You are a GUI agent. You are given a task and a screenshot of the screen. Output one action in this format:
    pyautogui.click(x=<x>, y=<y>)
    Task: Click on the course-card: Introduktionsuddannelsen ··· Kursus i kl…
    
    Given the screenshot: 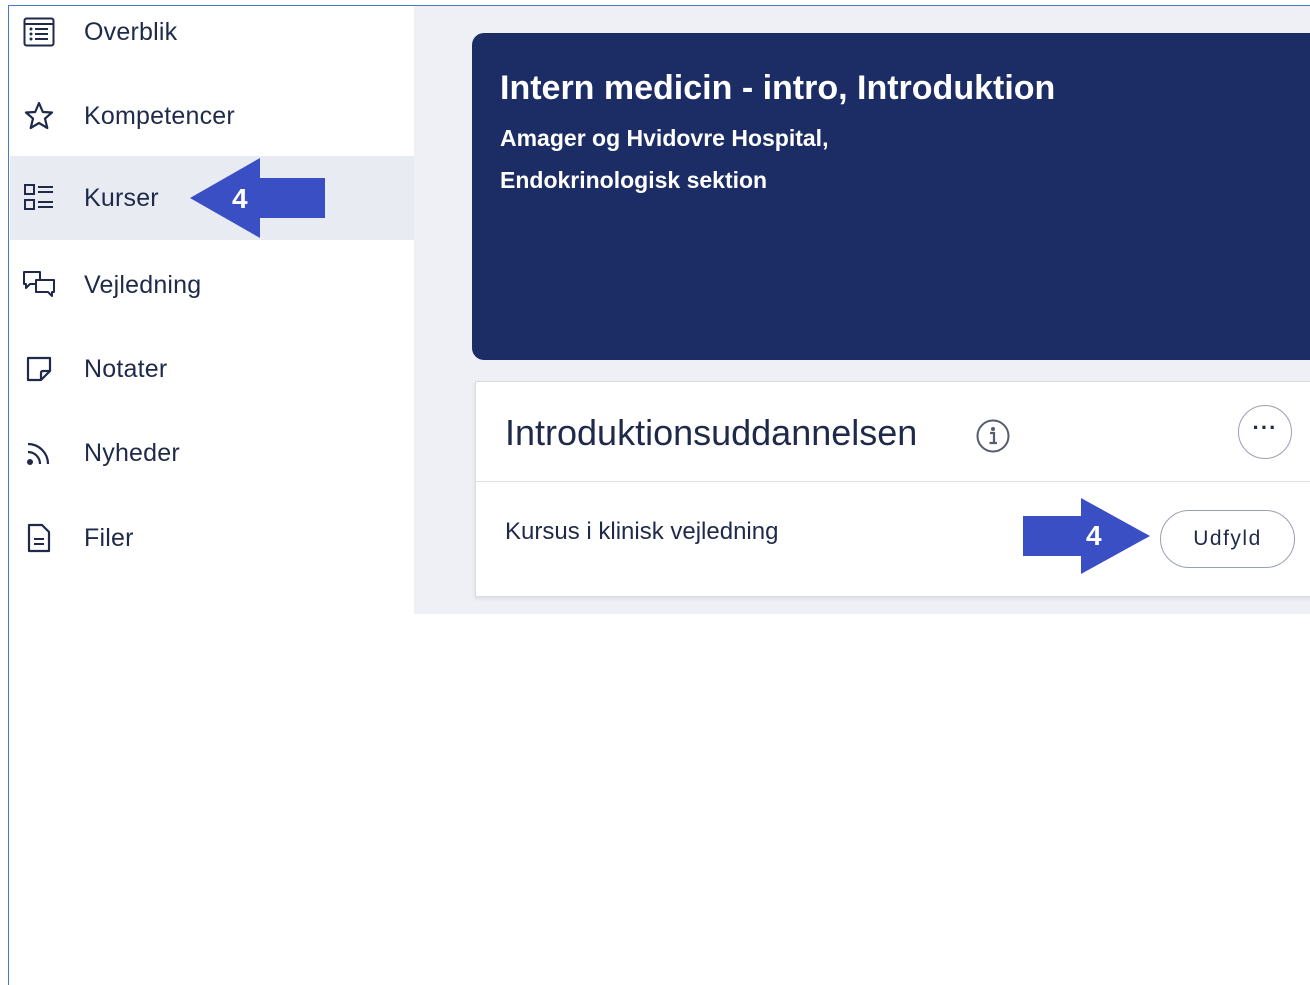 What is the action you would take?
    pyautogui.click(x=892, y=489)
    